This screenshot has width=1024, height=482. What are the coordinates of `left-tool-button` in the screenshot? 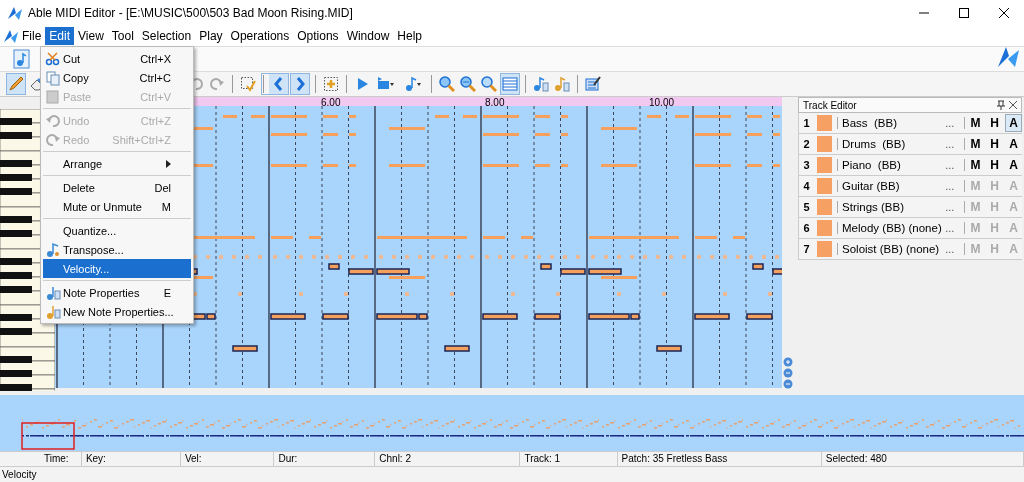 It's located at (275, 83).